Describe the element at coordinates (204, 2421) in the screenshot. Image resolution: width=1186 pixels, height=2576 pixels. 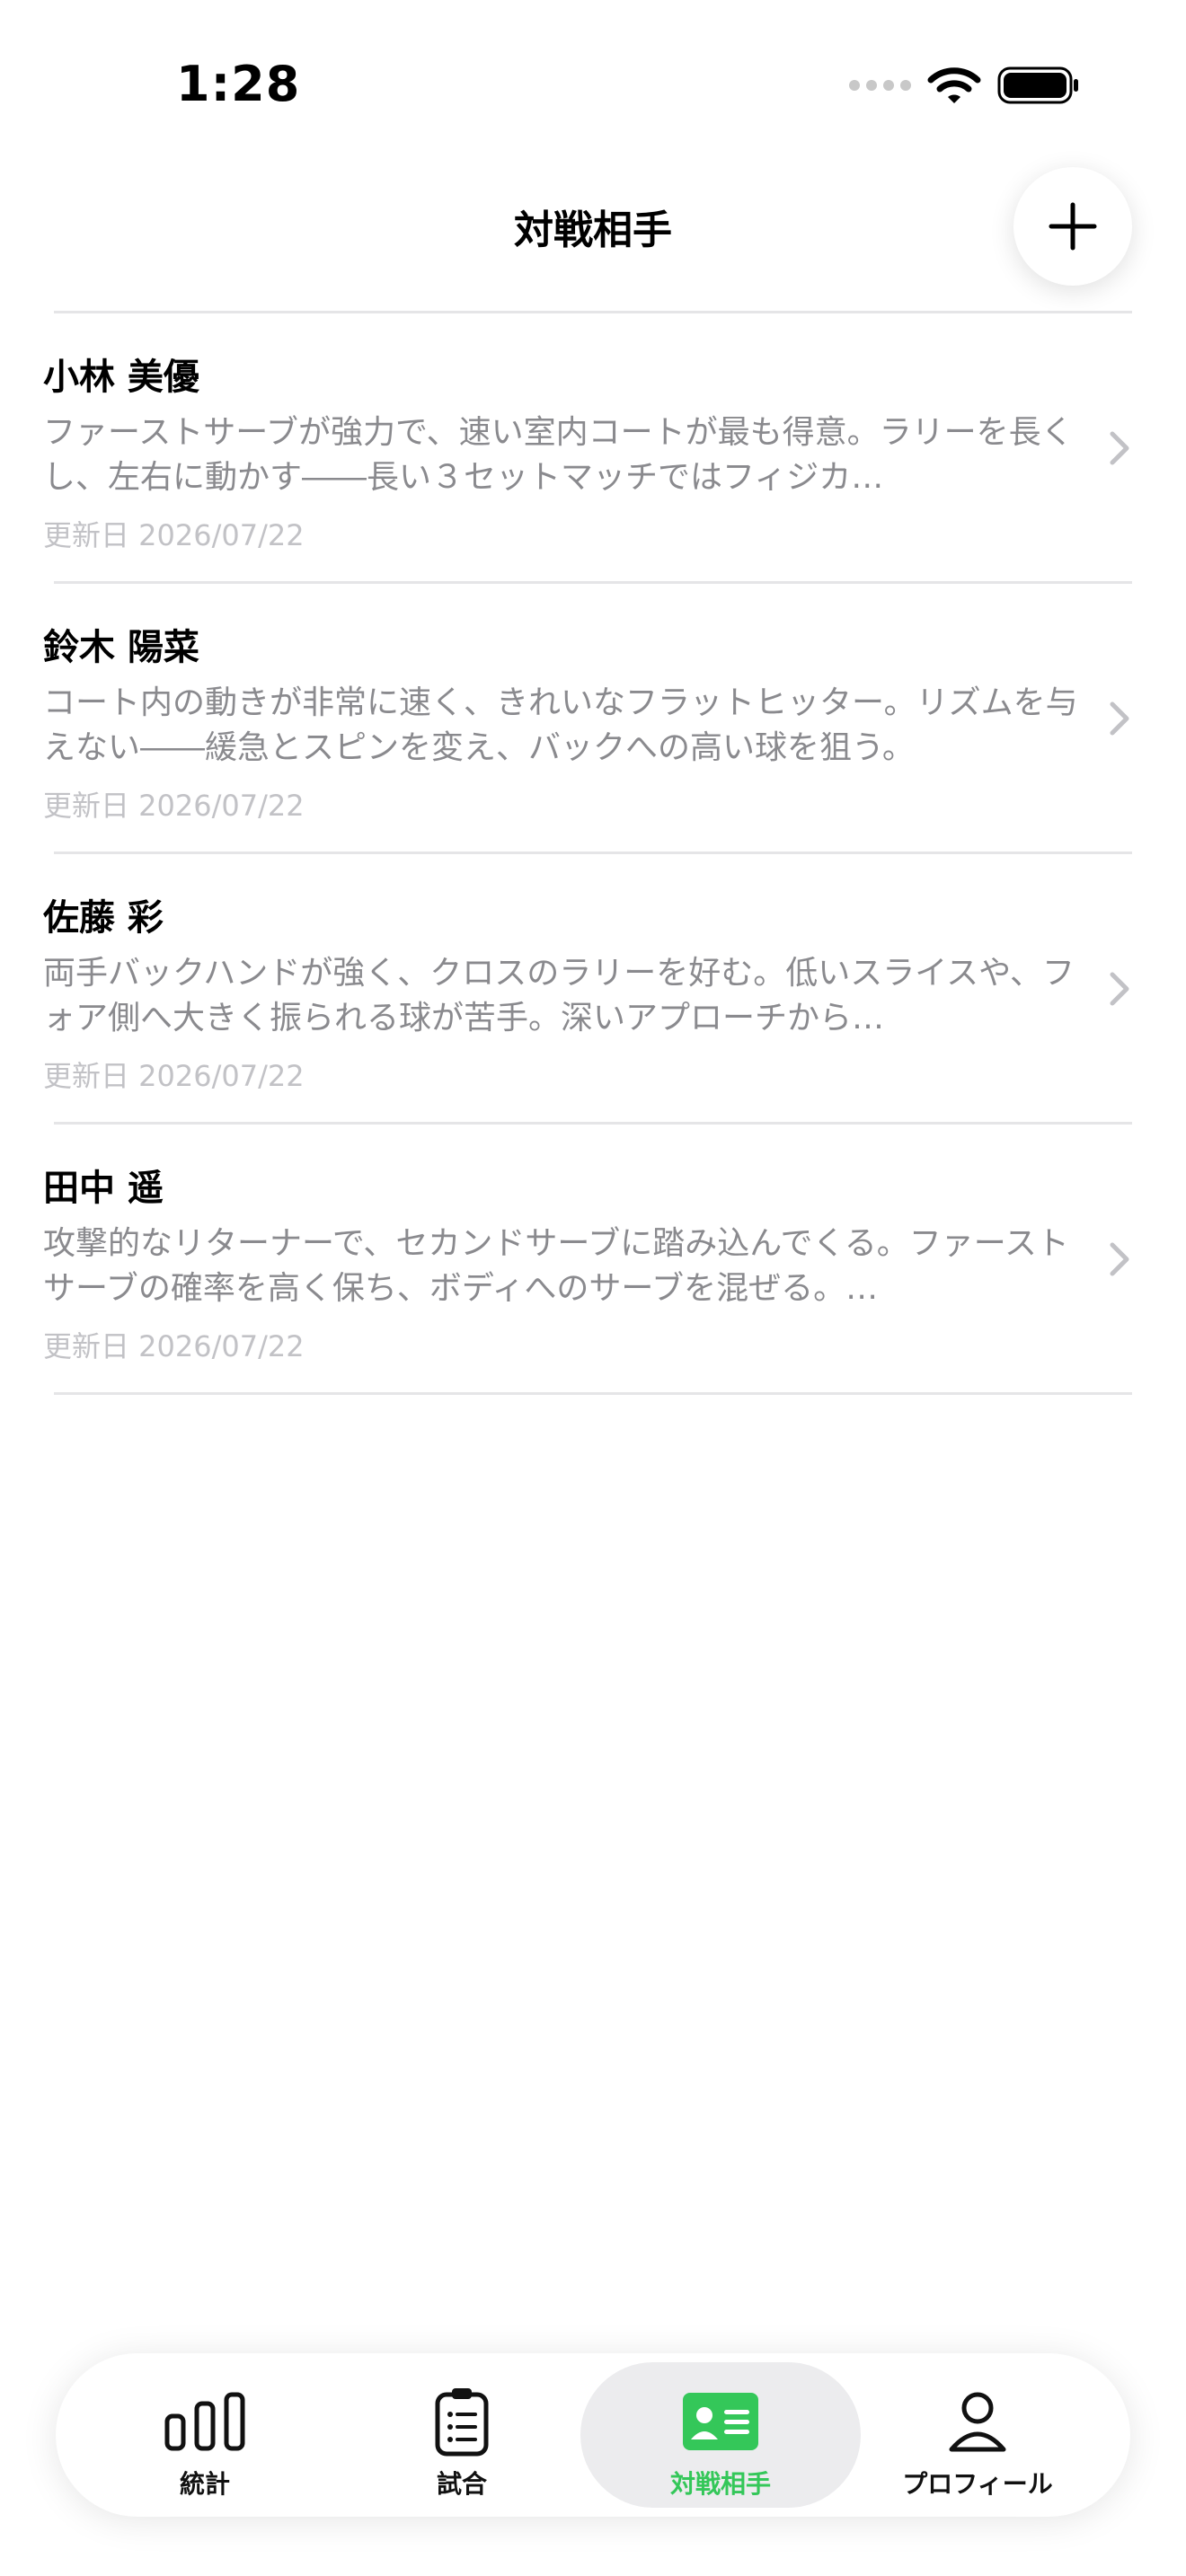
I see `bar-chart-icon` at that location.